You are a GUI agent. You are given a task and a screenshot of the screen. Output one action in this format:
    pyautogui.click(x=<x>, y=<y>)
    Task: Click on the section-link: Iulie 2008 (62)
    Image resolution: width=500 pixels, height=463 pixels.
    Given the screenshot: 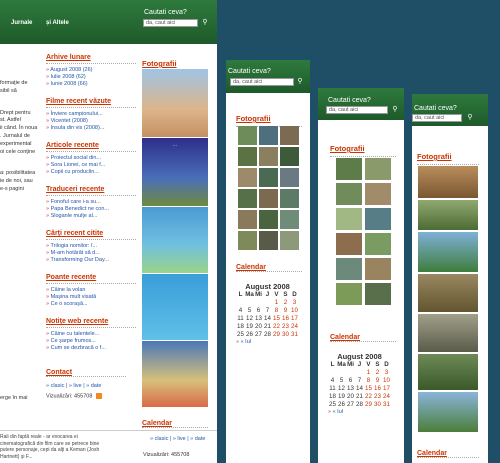 What is the action you would take?
    pyautogui.click(x=91, y=77)
    